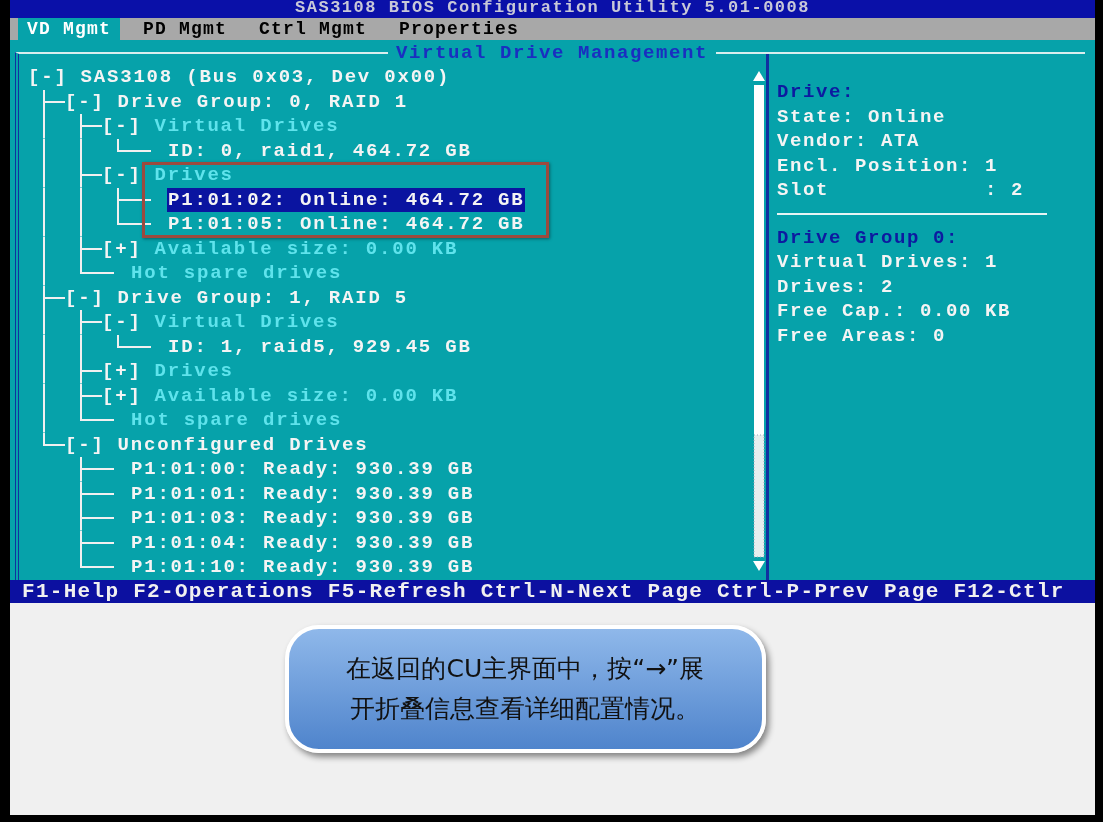 The width and height of the screenshot is (1103, 822). Describe the element at coordinates (346, 199) in the screenshot. I see `tree-item: P1:01:02: Online: 464.72 GB` at that location.